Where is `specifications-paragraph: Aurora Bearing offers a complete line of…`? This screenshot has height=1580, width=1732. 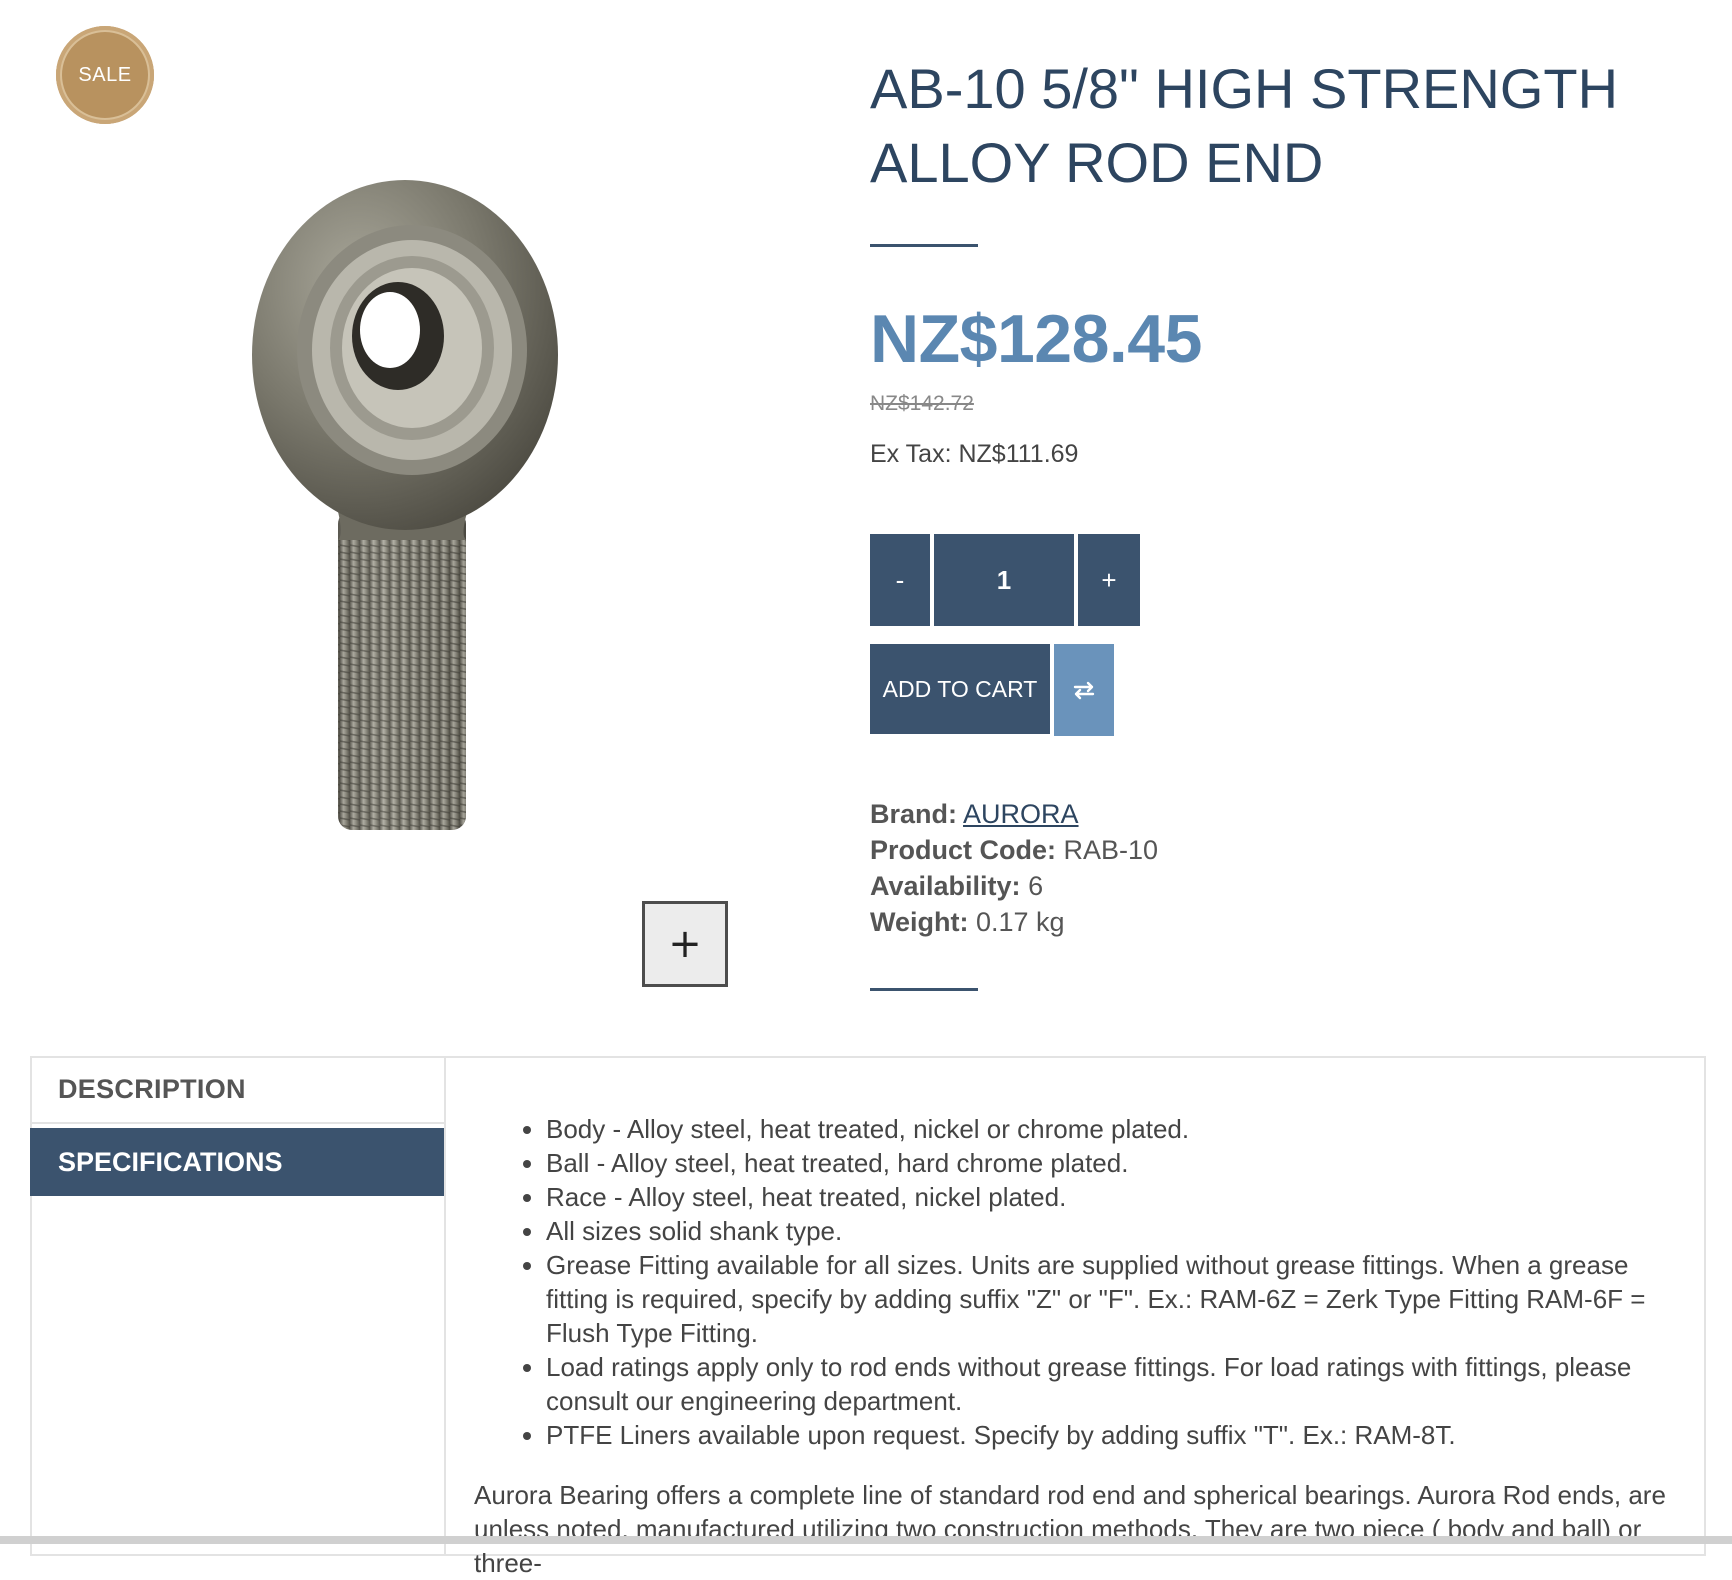
specifications-paragraph: Aurora Bearing offers a complete line of… is located at coordinates (1070, 1529).